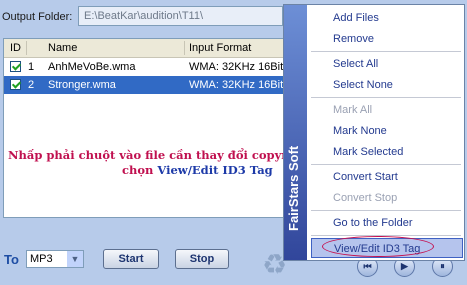 The image size is (467, 285). I want to click on table-row: 1 AnhMeVoBe.wma WMA: 32KHz 16Bit, so click(144, 67).